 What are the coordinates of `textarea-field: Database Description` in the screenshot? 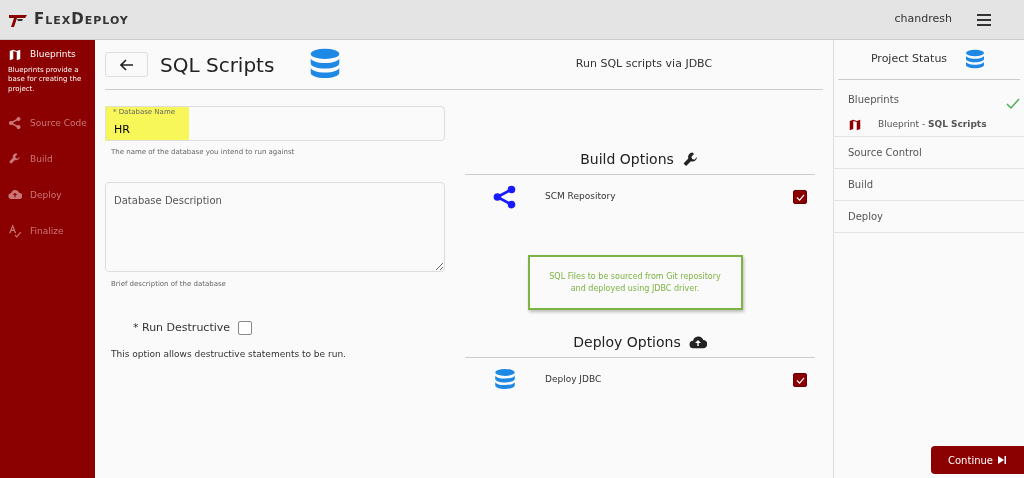 It's located at (275, 226).